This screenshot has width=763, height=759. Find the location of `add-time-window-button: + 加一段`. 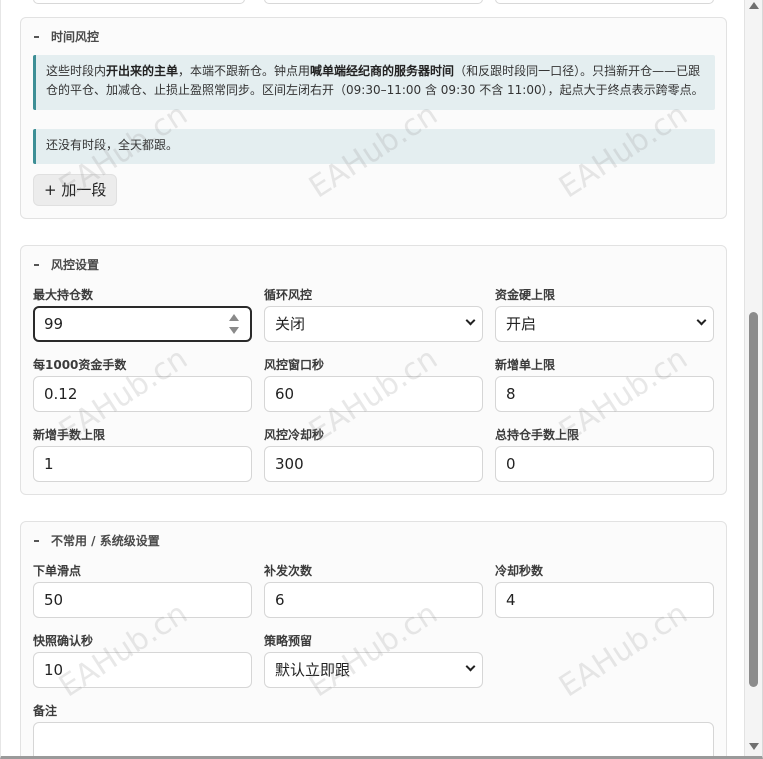

add-time-window-button: + 加一段 is located at coordinates (75, 190).